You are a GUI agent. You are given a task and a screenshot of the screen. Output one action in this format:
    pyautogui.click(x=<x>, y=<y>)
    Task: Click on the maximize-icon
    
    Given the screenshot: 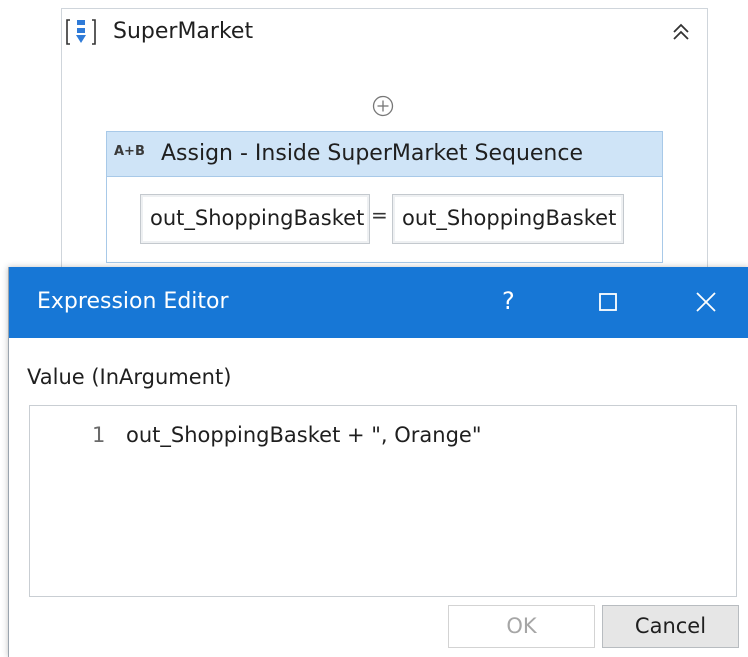 What is the action you would take?
    pyautogui.click(x=608, y=302)
    